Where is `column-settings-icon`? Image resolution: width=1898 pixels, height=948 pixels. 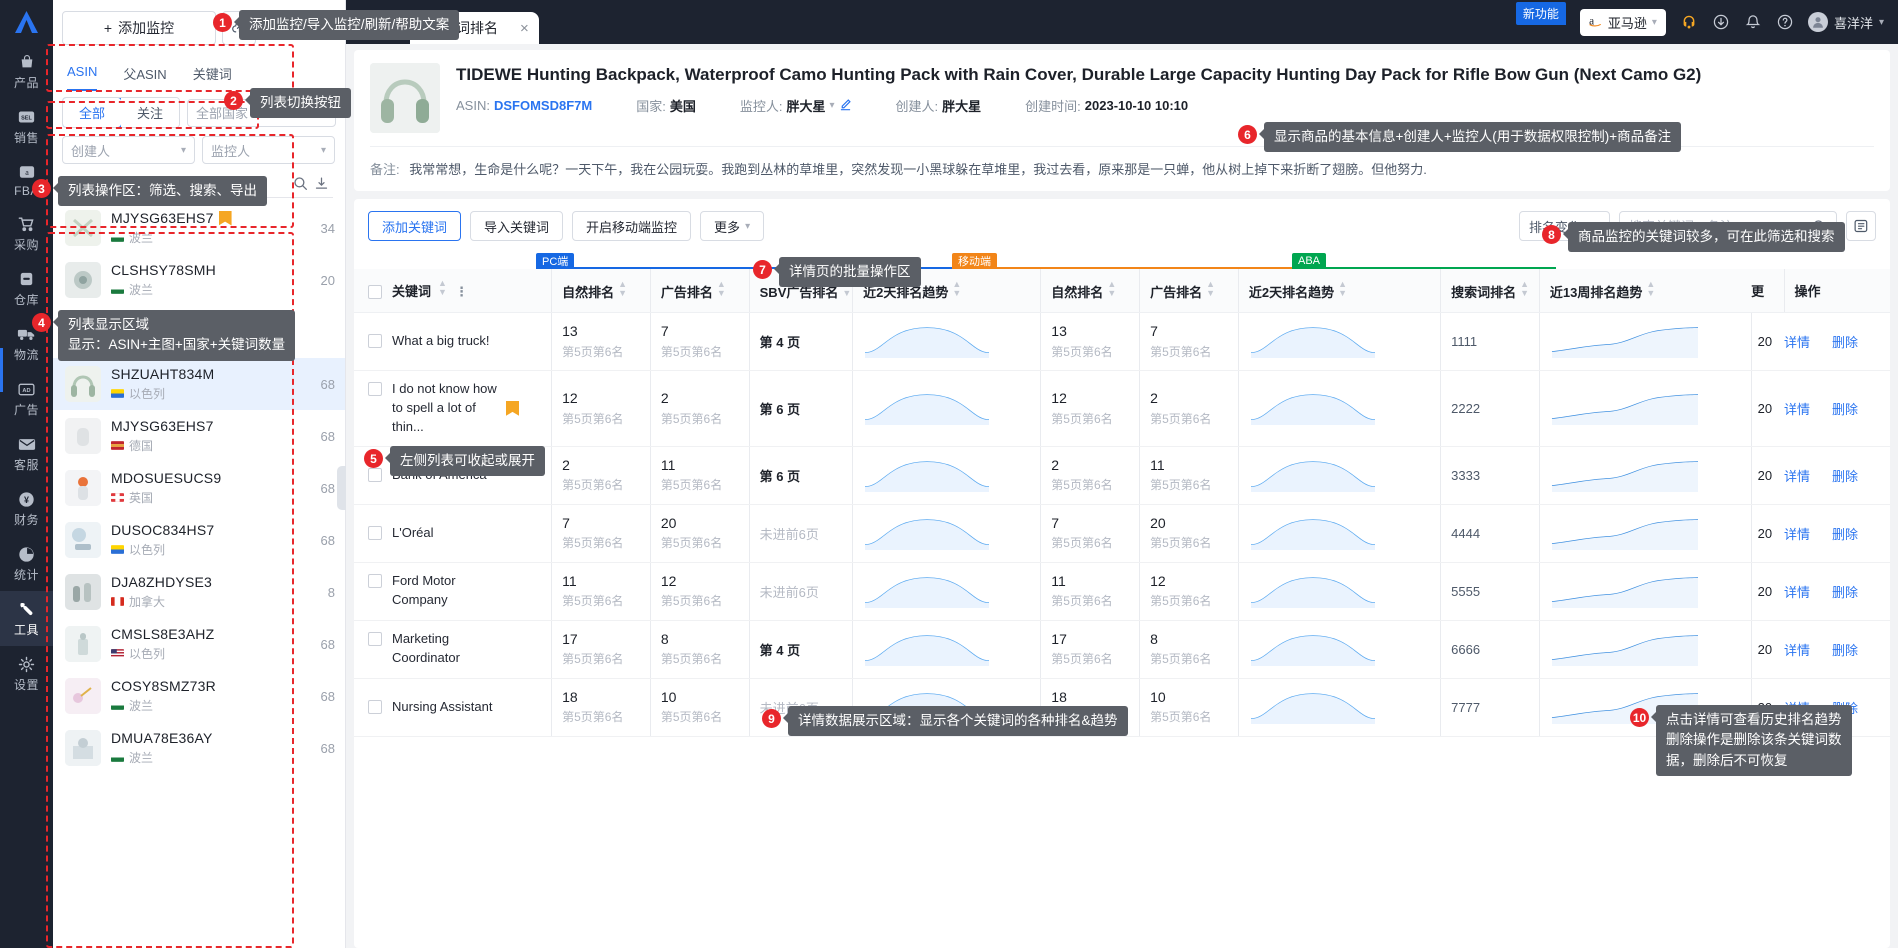
column-settings-icon is located at coordinates (1861, 226).